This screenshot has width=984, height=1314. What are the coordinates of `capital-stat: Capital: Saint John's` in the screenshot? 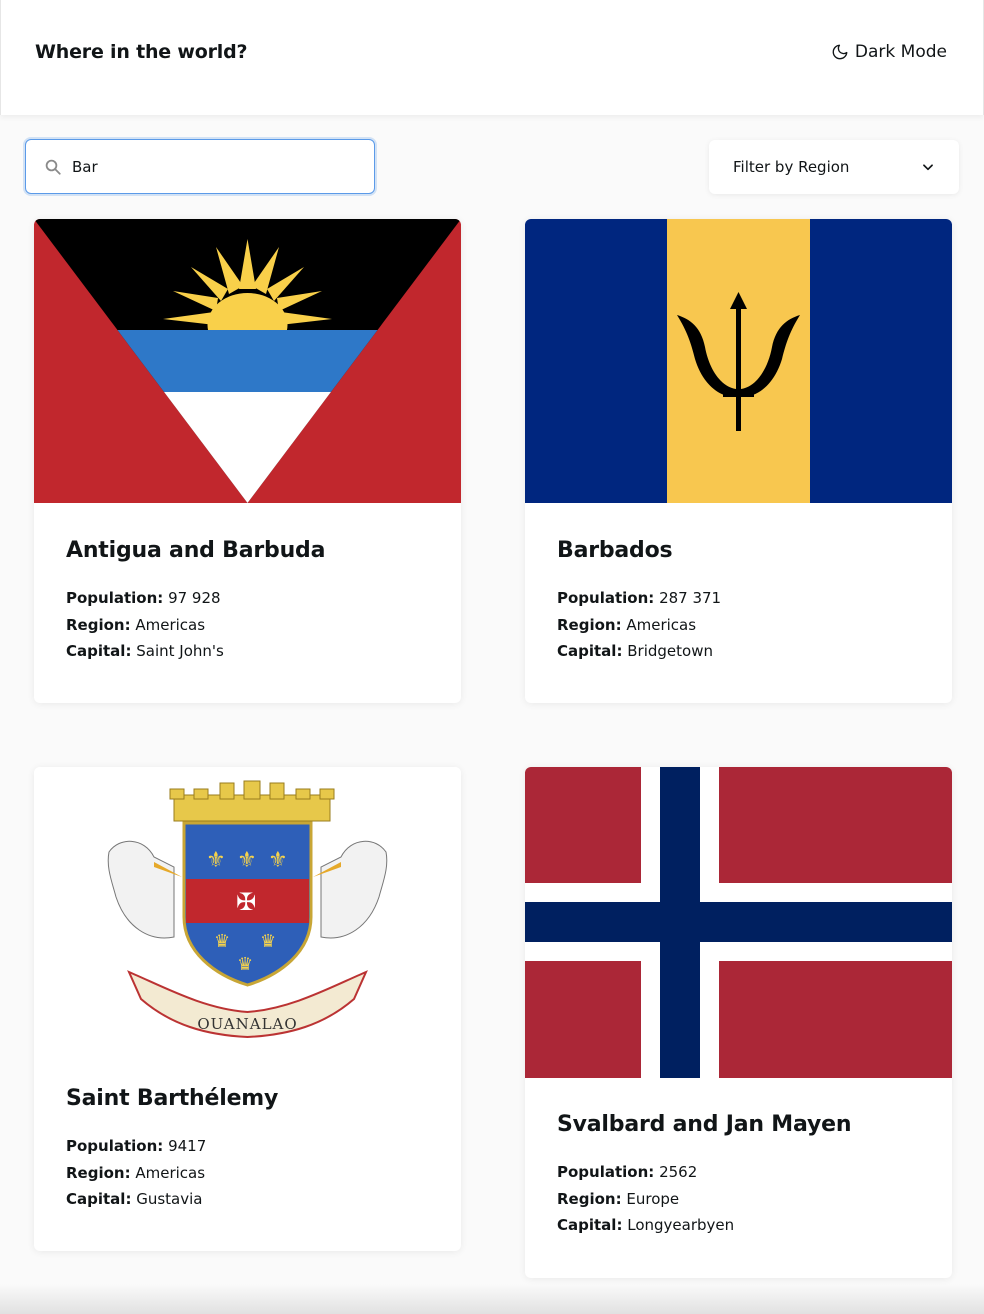 It's located at (247, 651).